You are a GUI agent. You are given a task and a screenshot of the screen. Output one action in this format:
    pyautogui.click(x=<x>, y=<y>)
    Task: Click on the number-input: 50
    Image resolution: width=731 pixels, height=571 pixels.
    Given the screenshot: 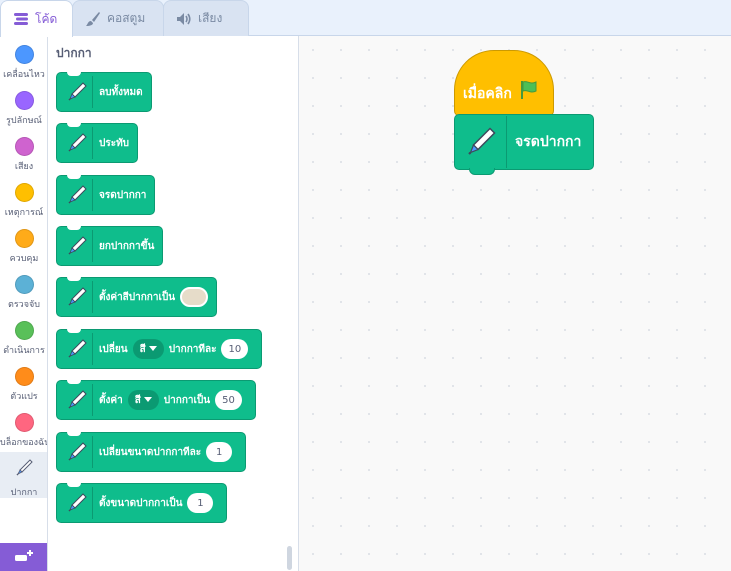 What is the action you would take?
    pyautogui.click(x=228, y=400)
    